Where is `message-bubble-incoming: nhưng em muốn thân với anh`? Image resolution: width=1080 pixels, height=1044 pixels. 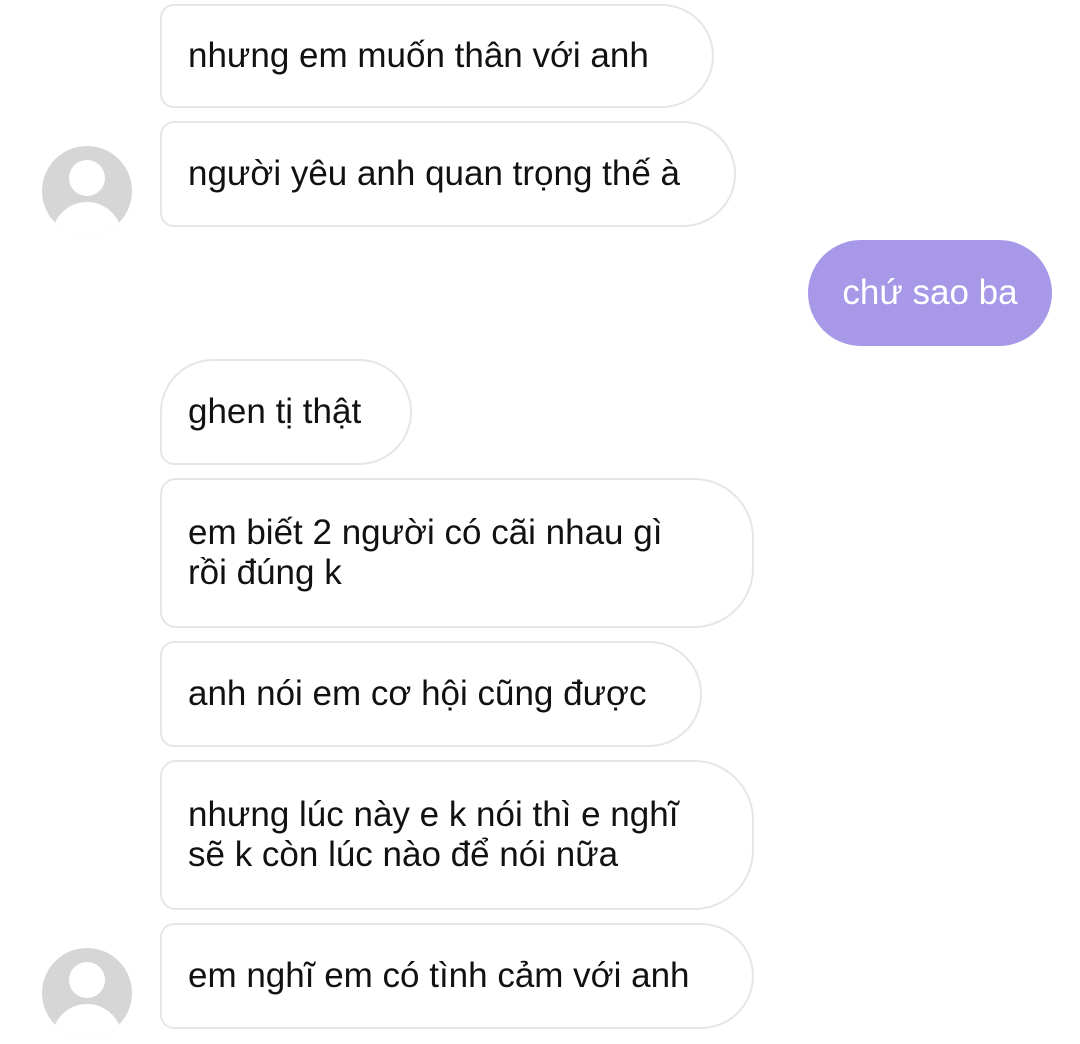 message-bubble-incoming: nhưng em muốn thân với anh is located at coordinates (437, 56).